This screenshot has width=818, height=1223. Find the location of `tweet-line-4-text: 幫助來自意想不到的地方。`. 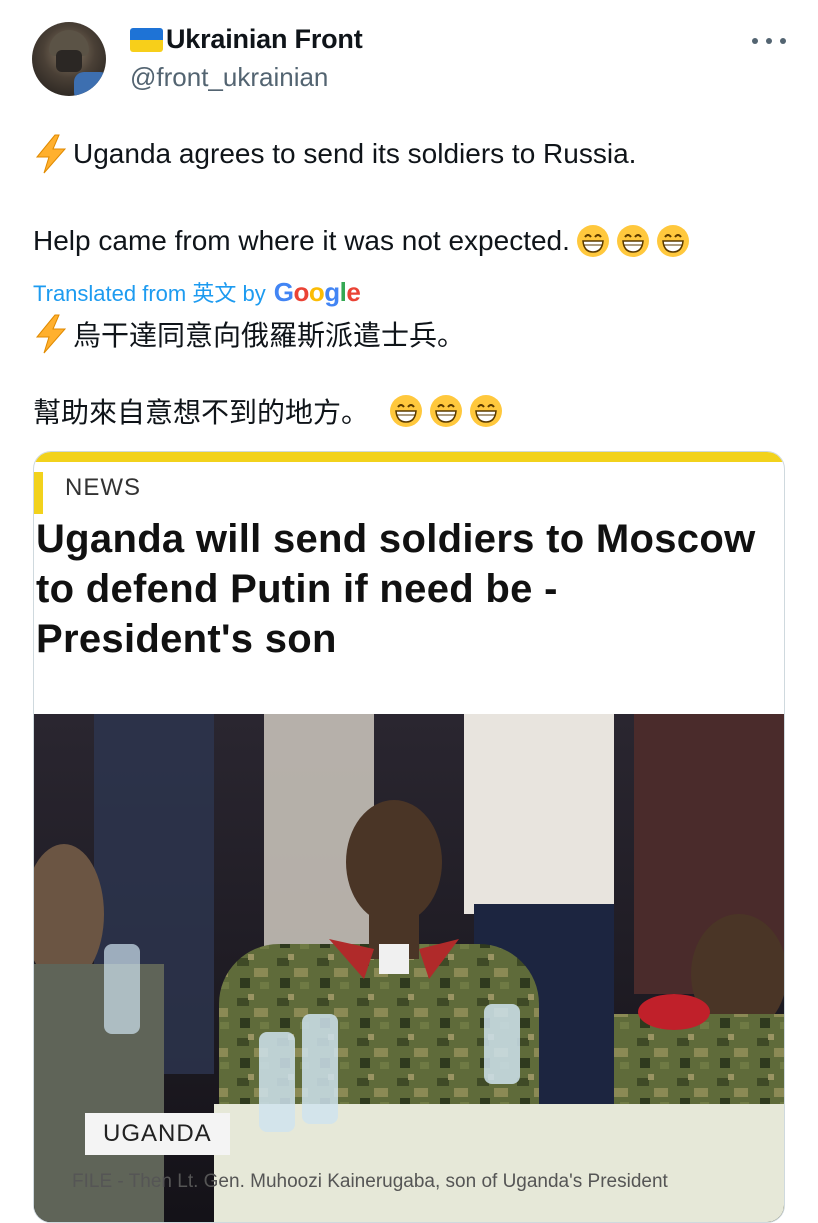

tweet-line-4-text: 幫助來自意想不到的地方。 is located at coordinates (201, 412).